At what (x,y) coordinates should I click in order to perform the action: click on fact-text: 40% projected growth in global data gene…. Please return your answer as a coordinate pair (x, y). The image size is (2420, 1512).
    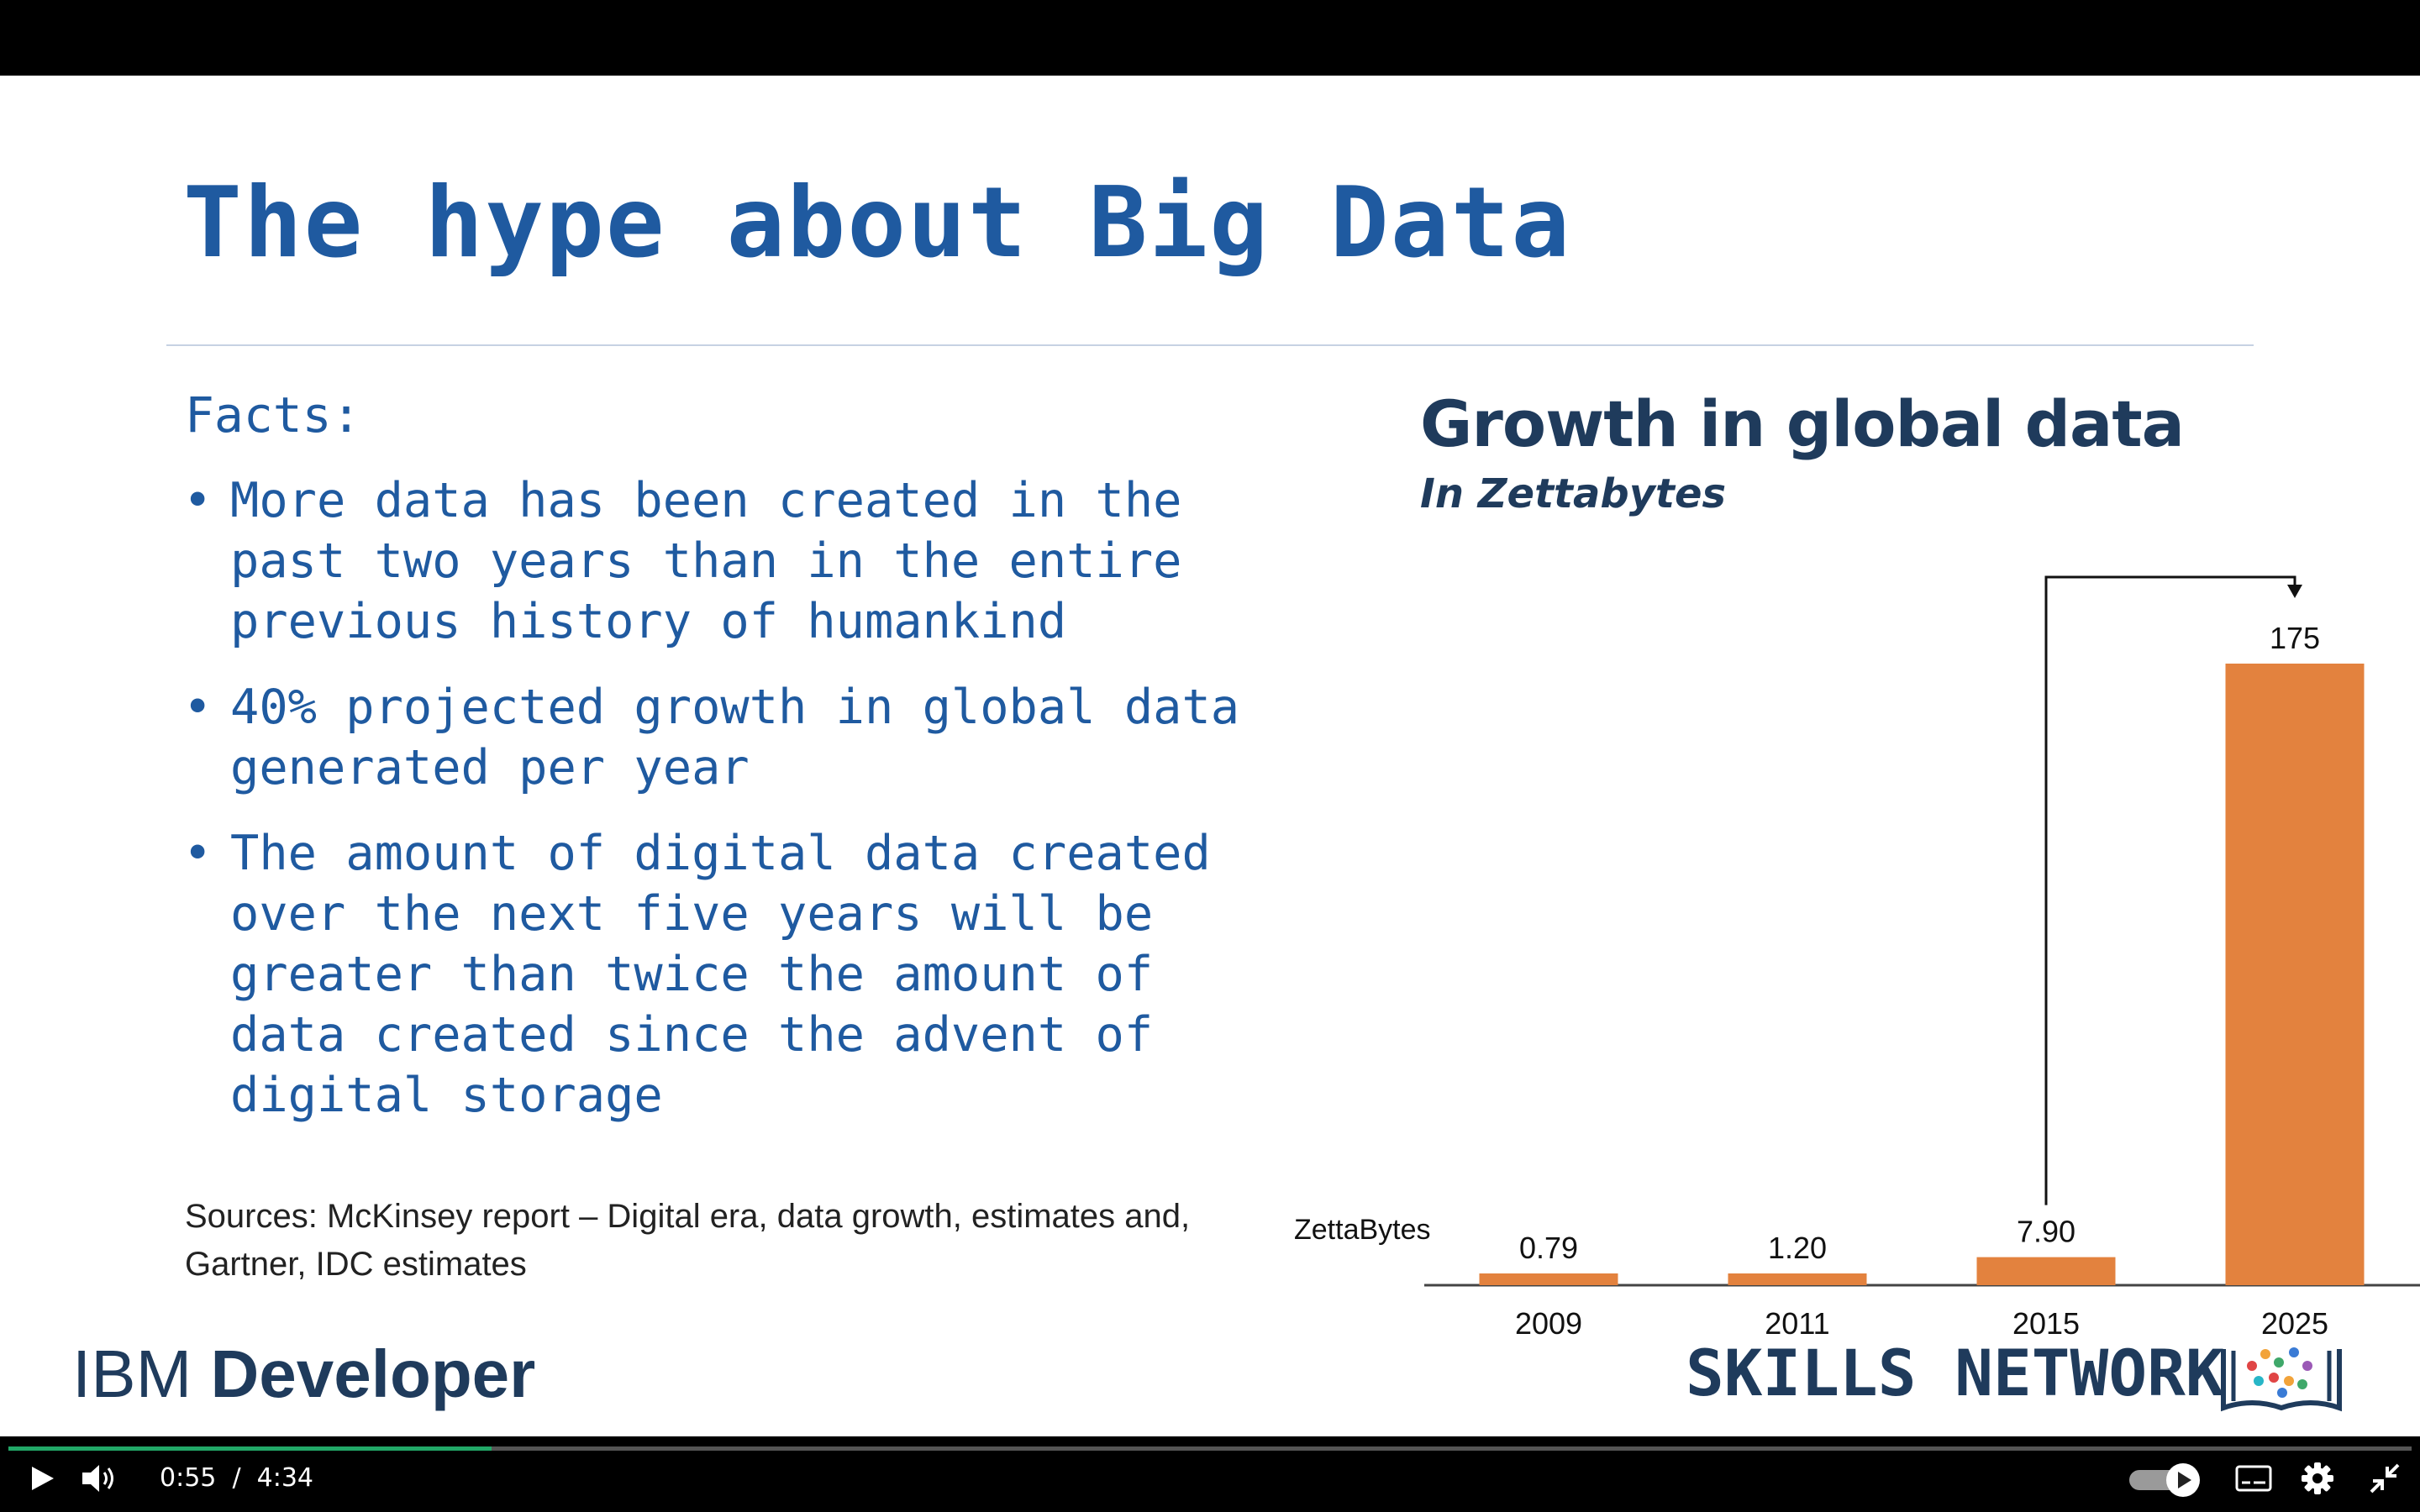
    Looking at the image, I should click on (735, 737).